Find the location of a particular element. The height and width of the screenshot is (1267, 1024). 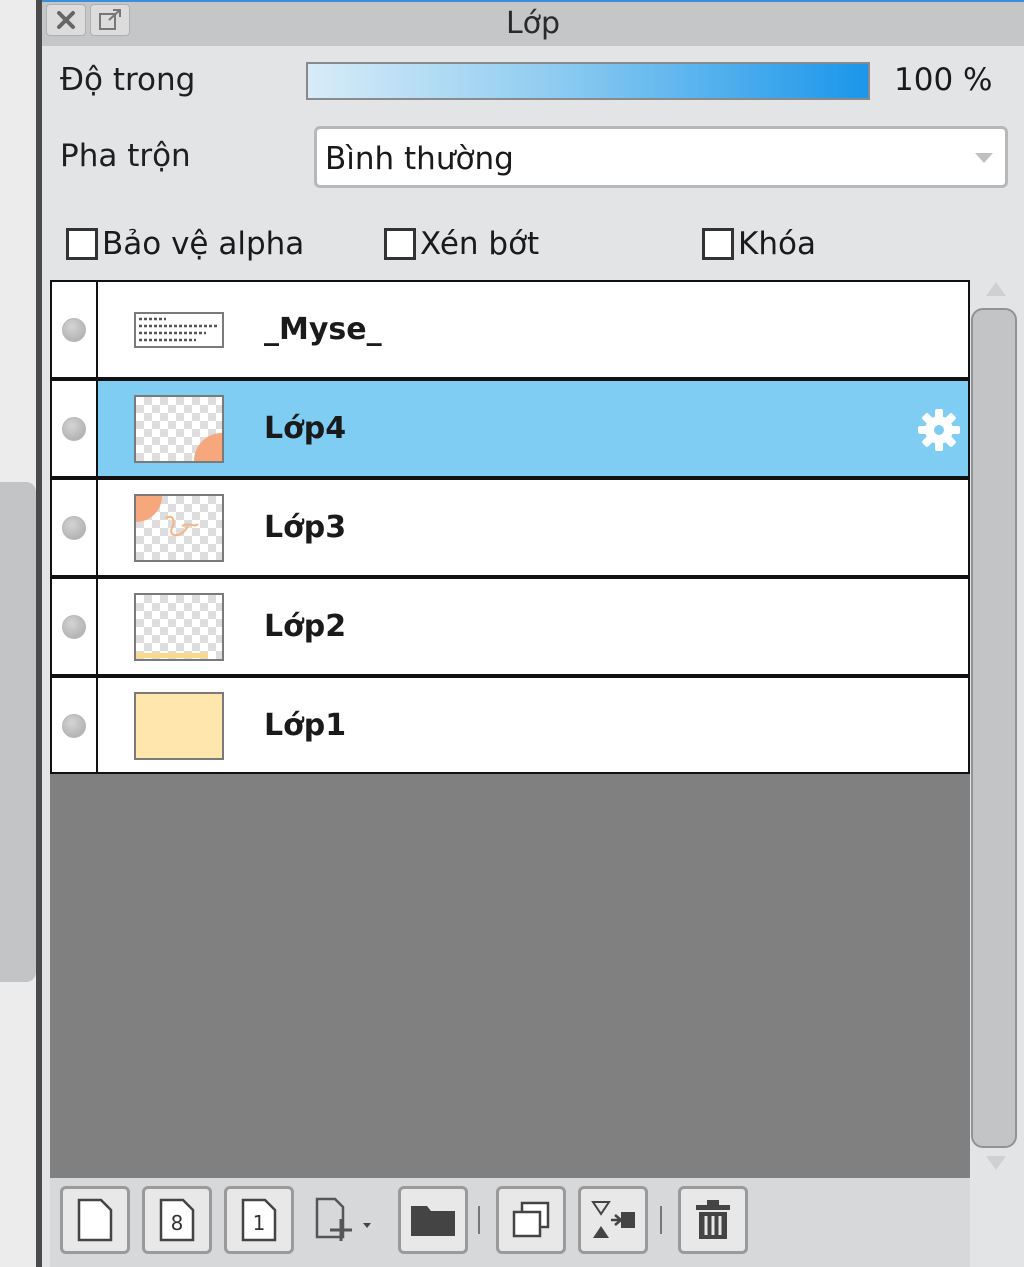

text-layer-thumbnail-icon is located at coordinates (179, 330).